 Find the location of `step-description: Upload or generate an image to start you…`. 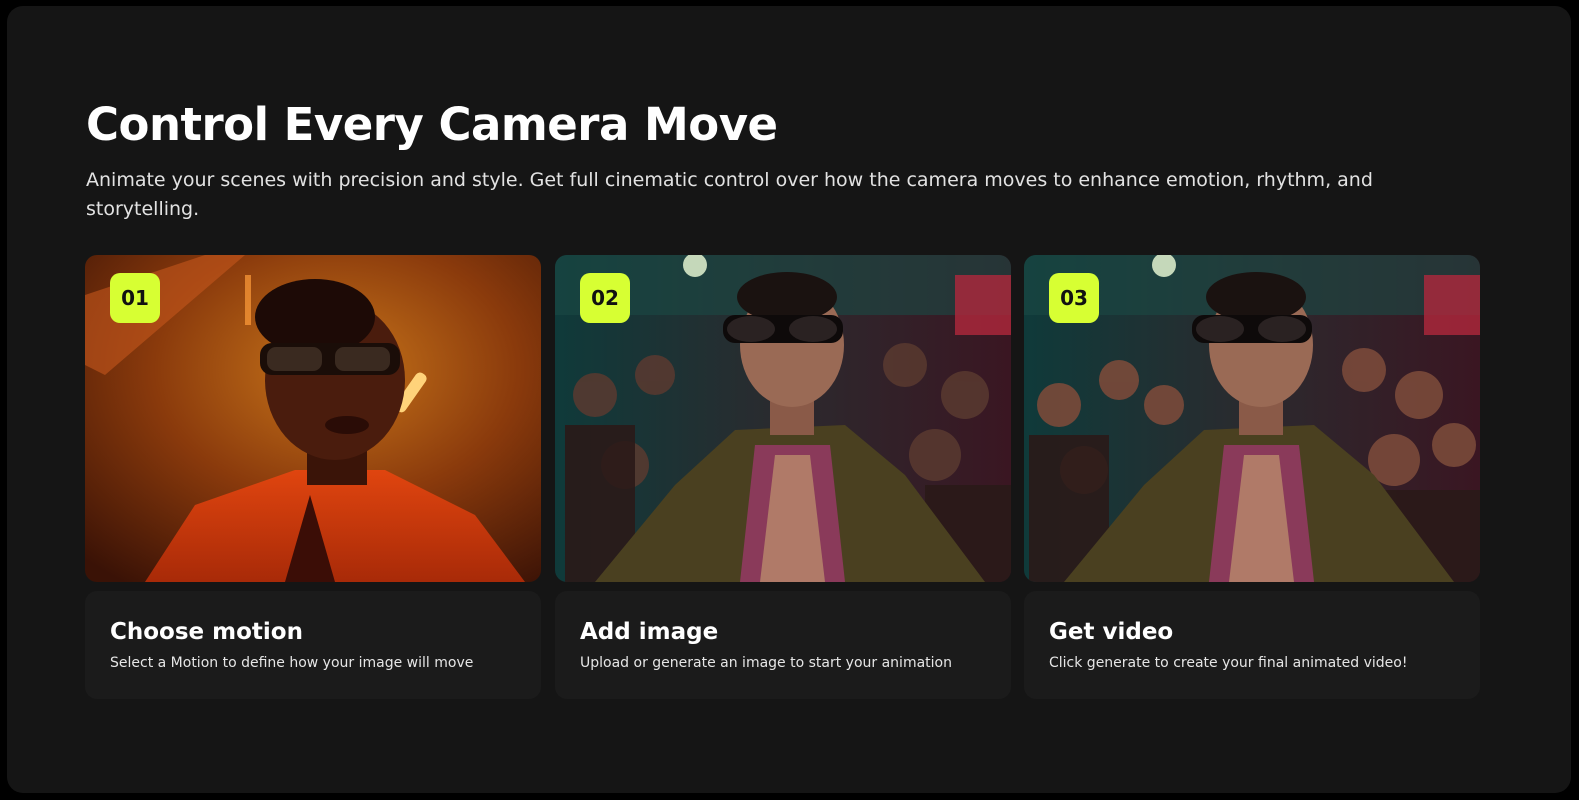

step-description: Upload or generate an image to start you… is located at coordinates (766, 663).